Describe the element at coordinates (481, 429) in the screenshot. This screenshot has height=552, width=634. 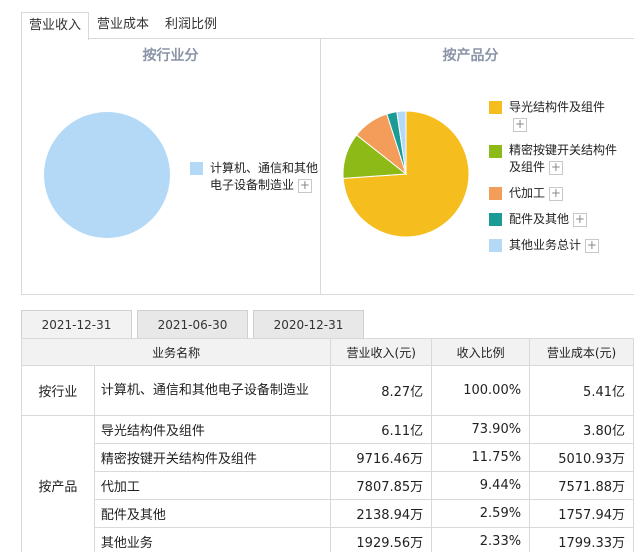
I see `row-ratio: 73.90%` at that location.